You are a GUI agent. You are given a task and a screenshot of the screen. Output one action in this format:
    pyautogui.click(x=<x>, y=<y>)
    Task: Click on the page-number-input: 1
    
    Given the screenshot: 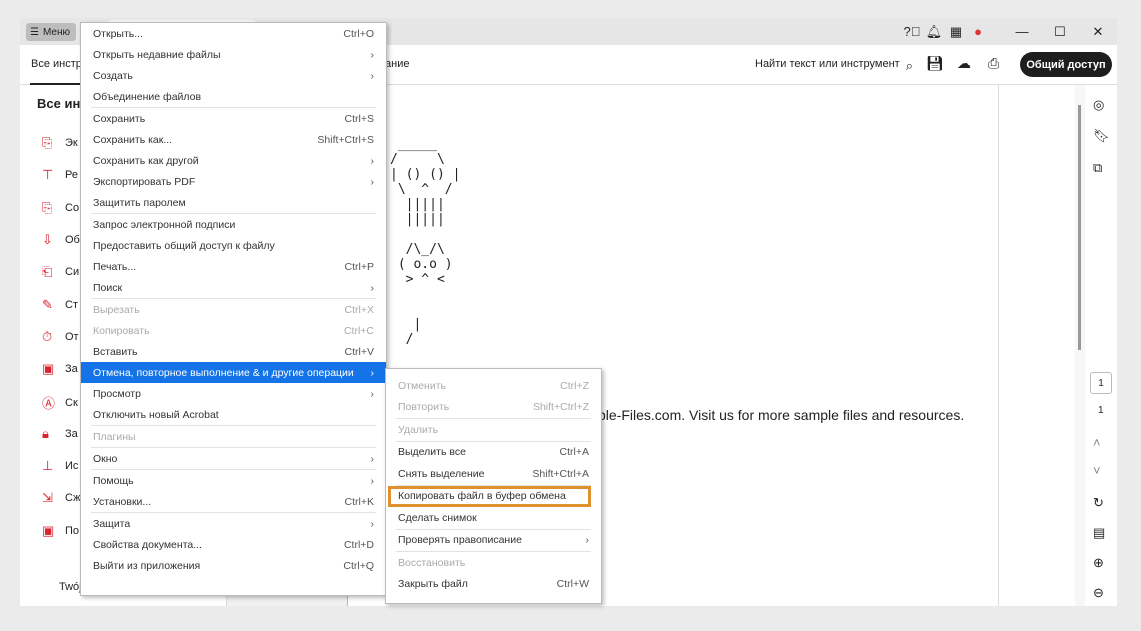 What is the action you would take?
    pyautogui.click(x=1101, y=383)
    